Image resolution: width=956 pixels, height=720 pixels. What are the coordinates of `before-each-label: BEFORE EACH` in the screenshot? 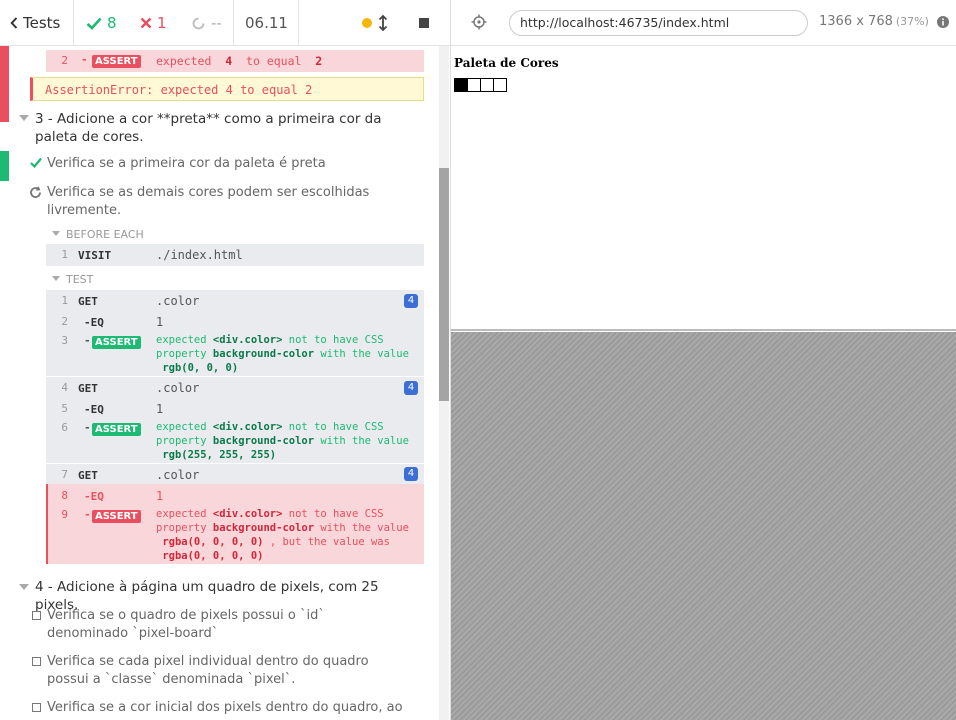 It's located at (105, 234).